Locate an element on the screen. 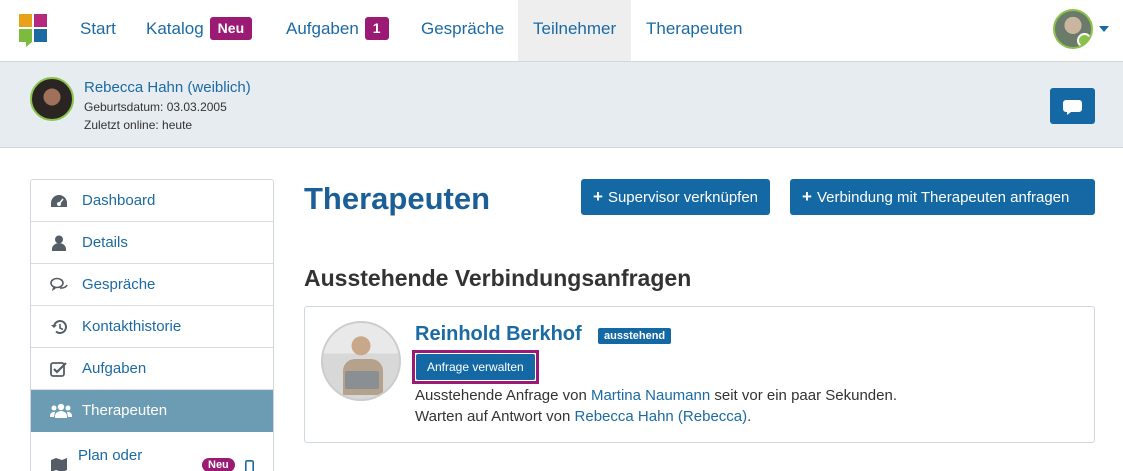  sidebar-item-therapeuten: Therapeuten is located at coordinates (152, 411).